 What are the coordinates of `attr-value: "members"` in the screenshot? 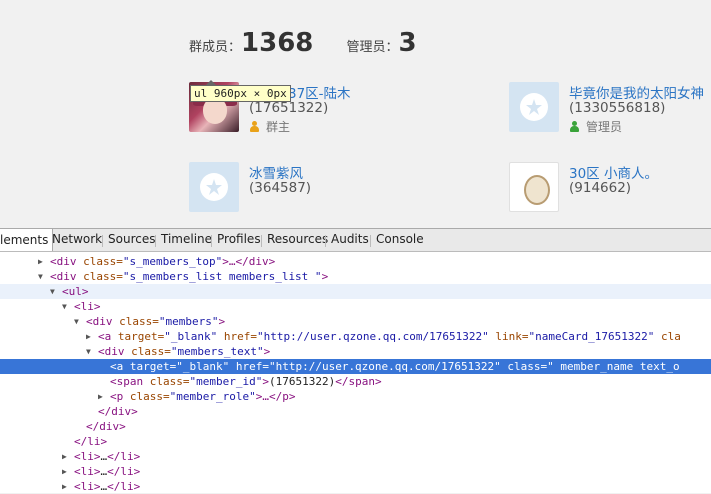 It's located at (188, 321).